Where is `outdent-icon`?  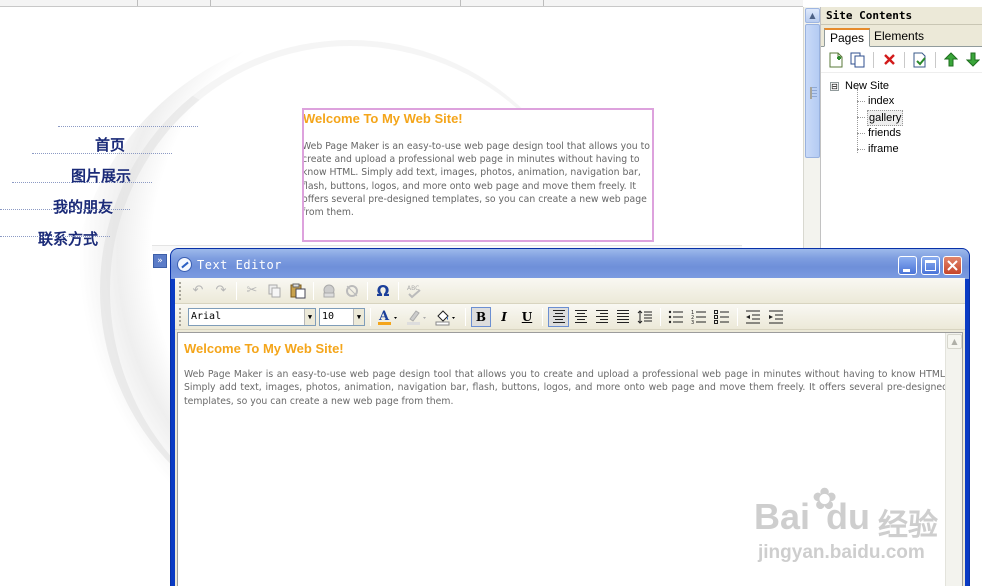
outdent-icon is located at coordinates (753, 317).